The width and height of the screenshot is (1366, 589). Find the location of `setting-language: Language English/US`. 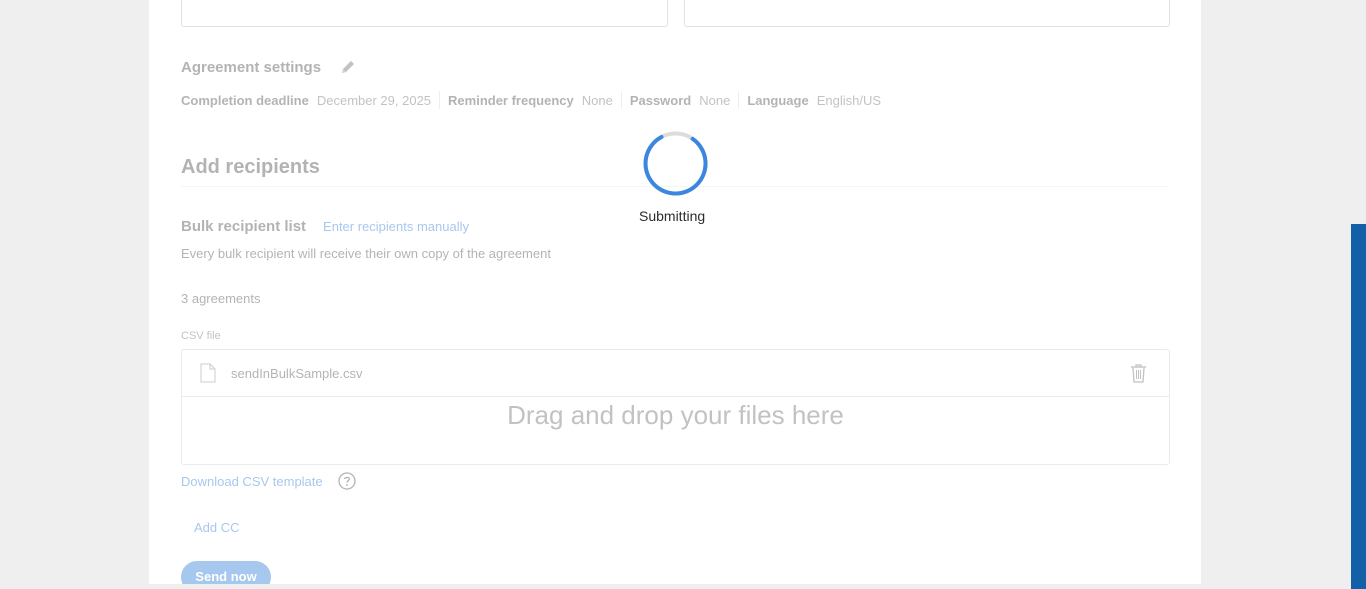

setting-language: Language English/US is located at coordinates (818, 100).